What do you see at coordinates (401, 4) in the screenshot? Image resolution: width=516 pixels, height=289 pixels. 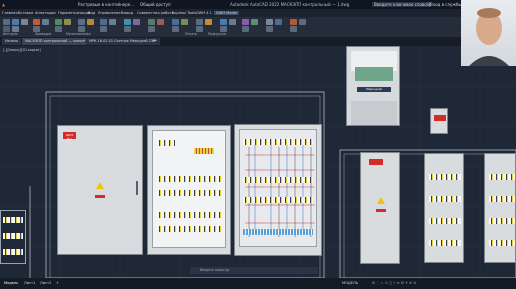 I see `search-input: Введите ключевое слово/фразу` at bounding box center [401, 4].